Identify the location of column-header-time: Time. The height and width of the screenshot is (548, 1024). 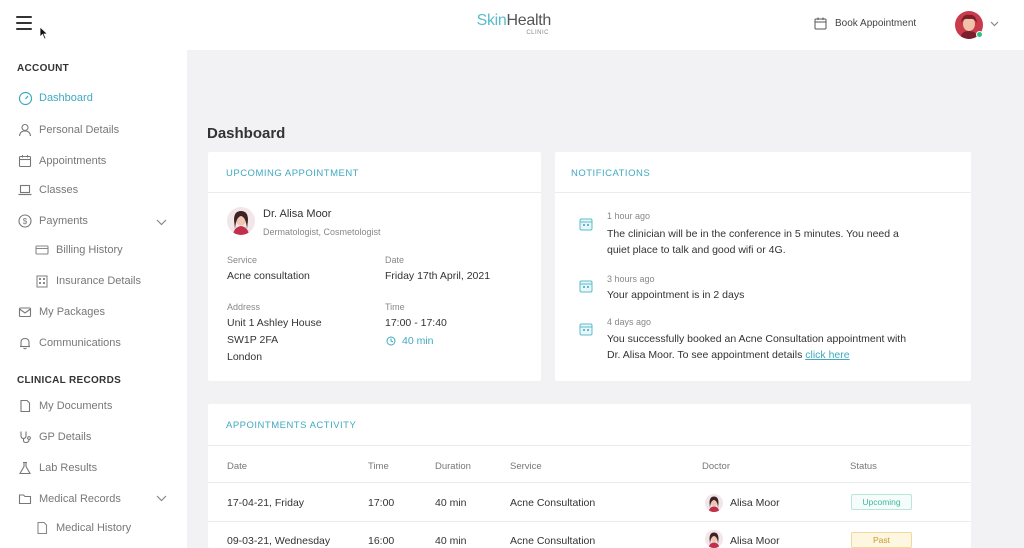
(378, 466).